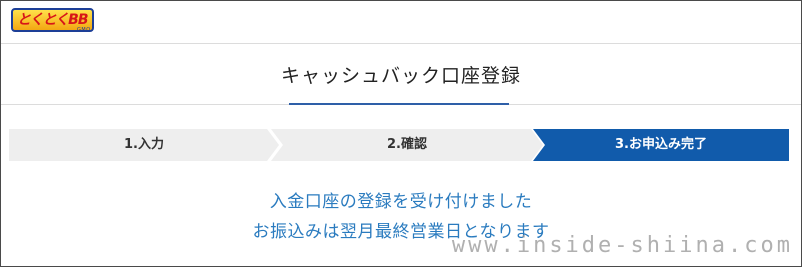 The image size is (802, 267). I want to click on progress-steps: 1.入力 2.確認 3.お申込み完了, so click(399, 145).